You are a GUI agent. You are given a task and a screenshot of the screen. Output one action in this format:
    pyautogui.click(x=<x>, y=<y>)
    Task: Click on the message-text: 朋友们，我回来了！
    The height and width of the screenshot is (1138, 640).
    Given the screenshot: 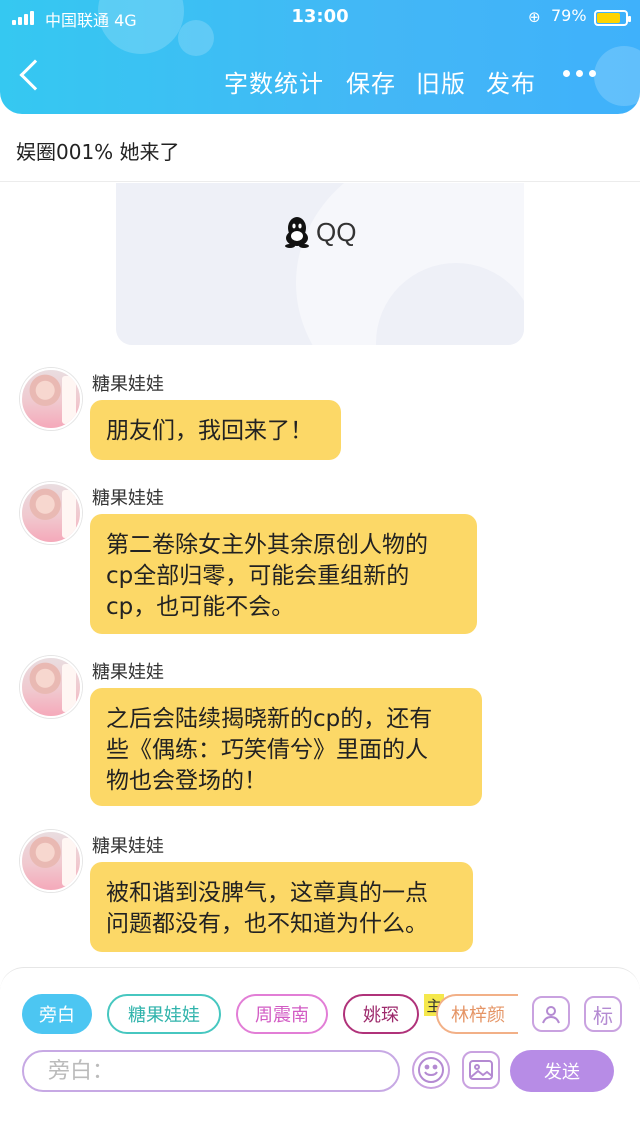 What is the action you would take?
    pyautogui.click(x=209, y=431)
    